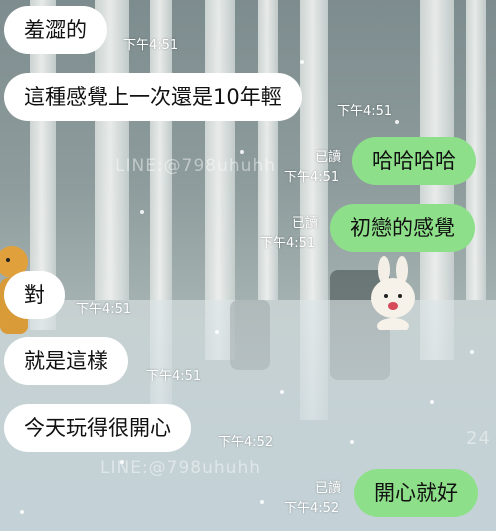  Describe the element at coordinates (66, 361) in the screenshot. I see `message-bubble-incoming: 就是這樣` at that location.